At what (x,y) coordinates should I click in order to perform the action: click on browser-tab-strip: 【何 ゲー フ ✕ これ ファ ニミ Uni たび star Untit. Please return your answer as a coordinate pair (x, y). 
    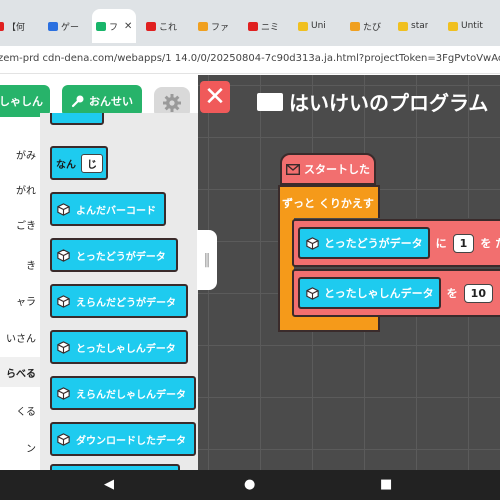
    Looking at the image, I should click on (250, 23).